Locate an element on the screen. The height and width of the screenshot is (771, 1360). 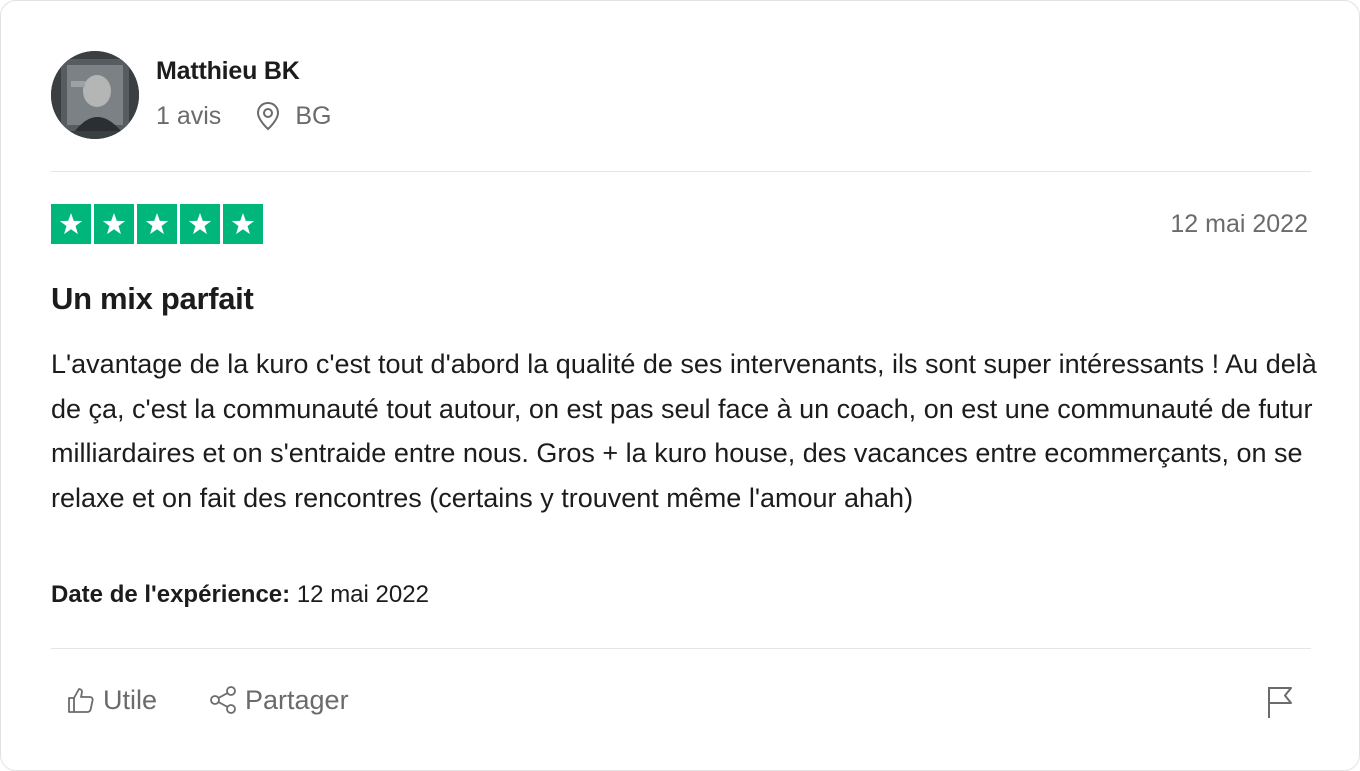
thumbs-up-icon is located at coordinates (81, 700).